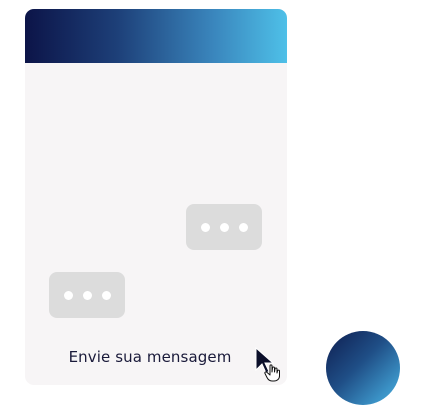 The width and height of the screenshot is (438, 413). Describe the element at coordinates (363, 368) in the screenshot. I see `chat-launcher-button` at that location.